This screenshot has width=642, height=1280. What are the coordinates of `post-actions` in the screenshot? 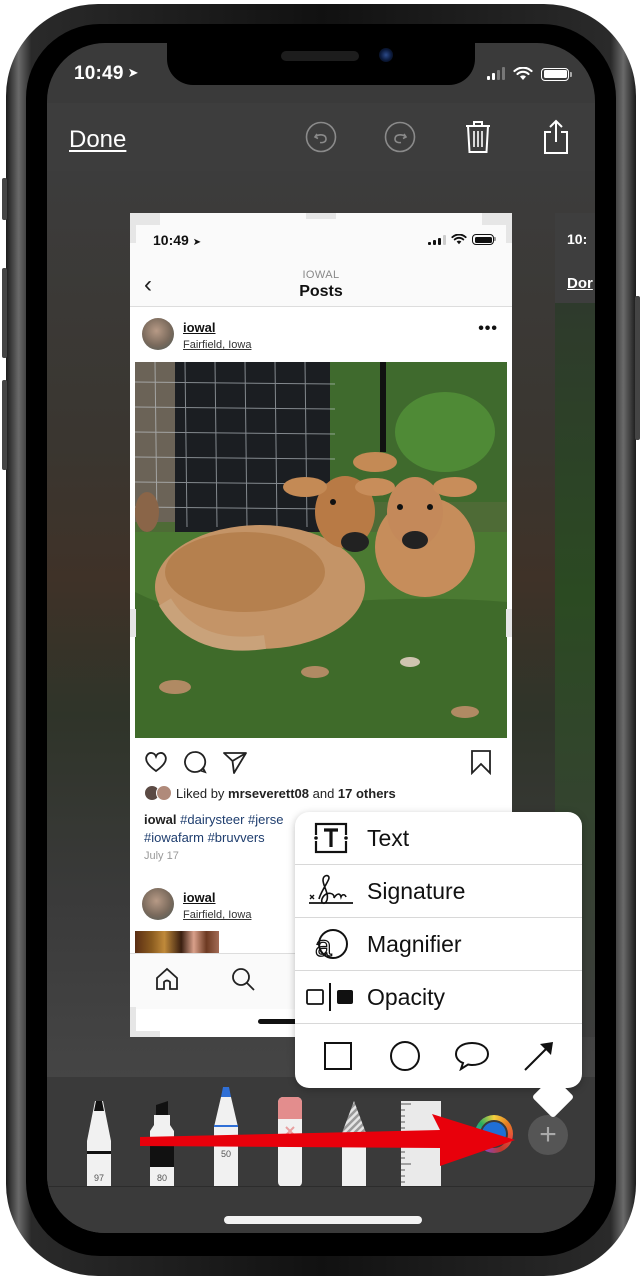 It's located at (321, 761).